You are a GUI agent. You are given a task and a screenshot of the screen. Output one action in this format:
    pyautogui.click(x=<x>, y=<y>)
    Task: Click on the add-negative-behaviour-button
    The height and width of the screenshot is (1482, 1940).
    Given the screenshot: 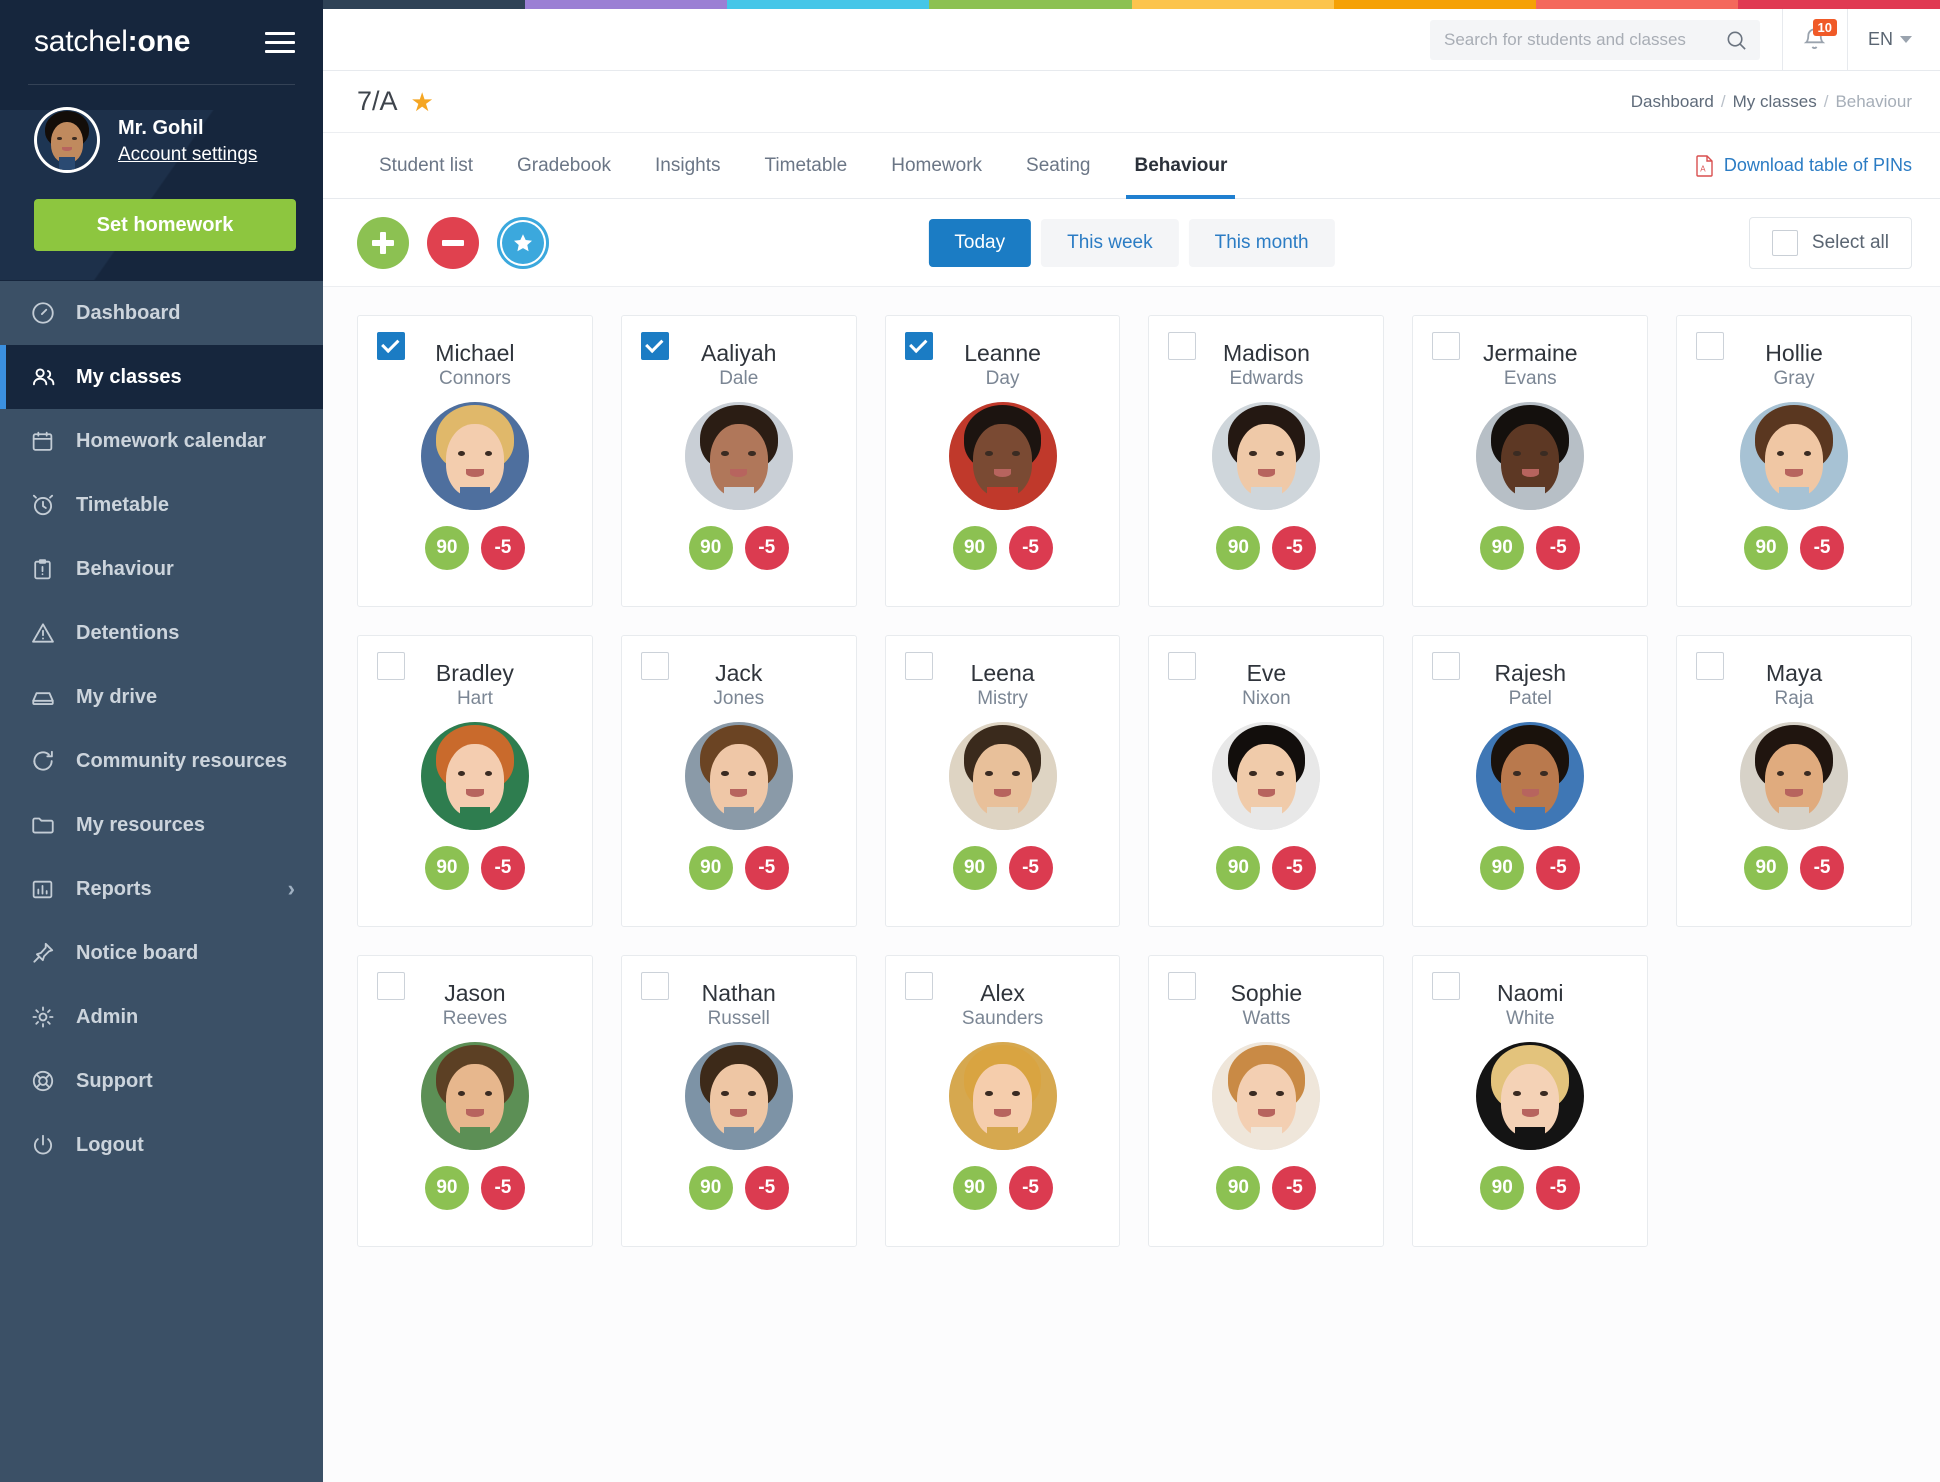 What is the action you would take?
    pyautogui.click(x=453, y=242)
    